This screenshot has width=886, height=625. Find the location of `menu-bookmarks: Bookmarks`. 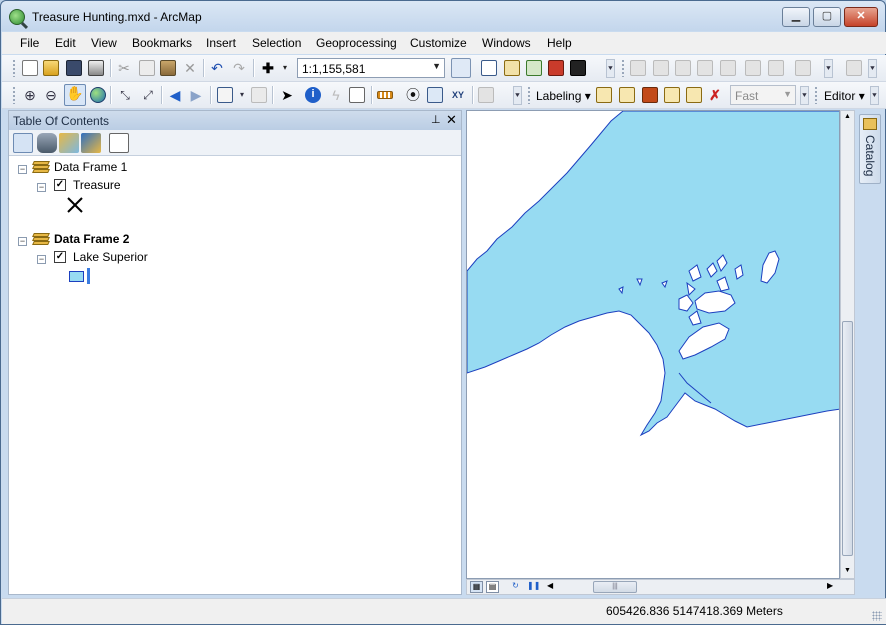

menu-bookmarks: Bookmarks is located at coordinates (162, 43).